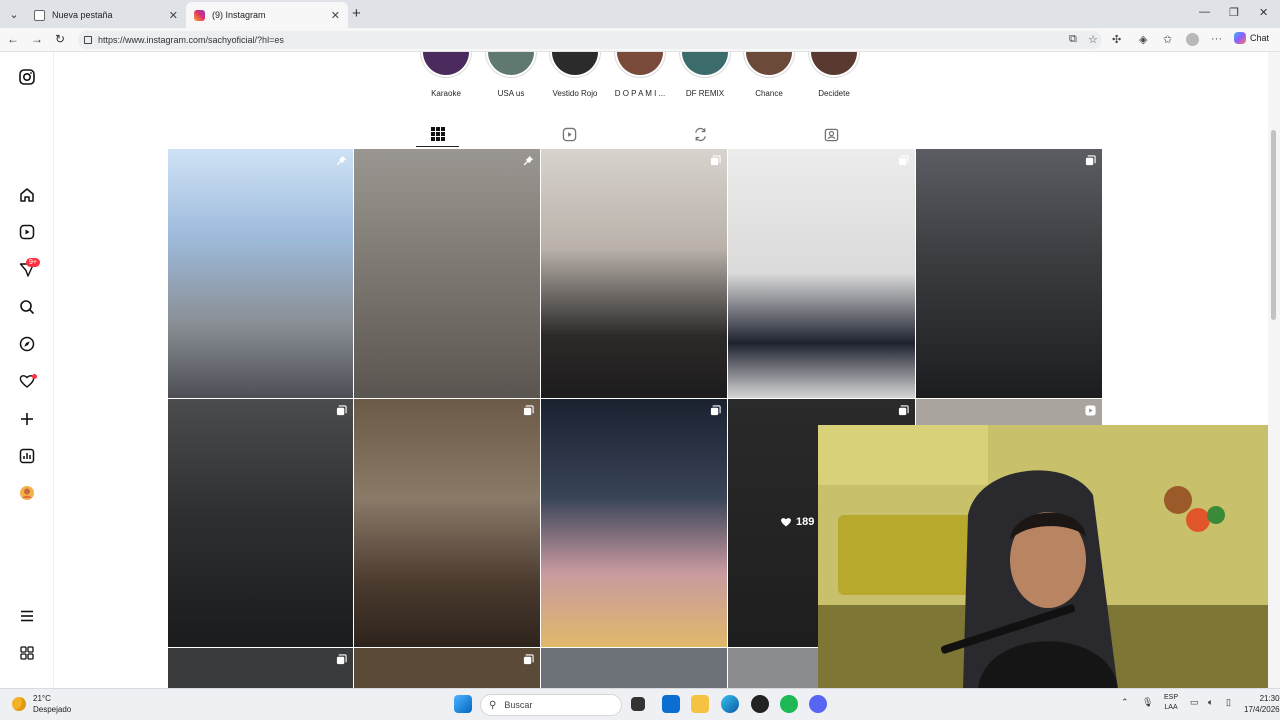 The image size is (1280, 720). Describe the element at coordinates (27, 493) in the screenshot. I see `profile-avatar` at that location.